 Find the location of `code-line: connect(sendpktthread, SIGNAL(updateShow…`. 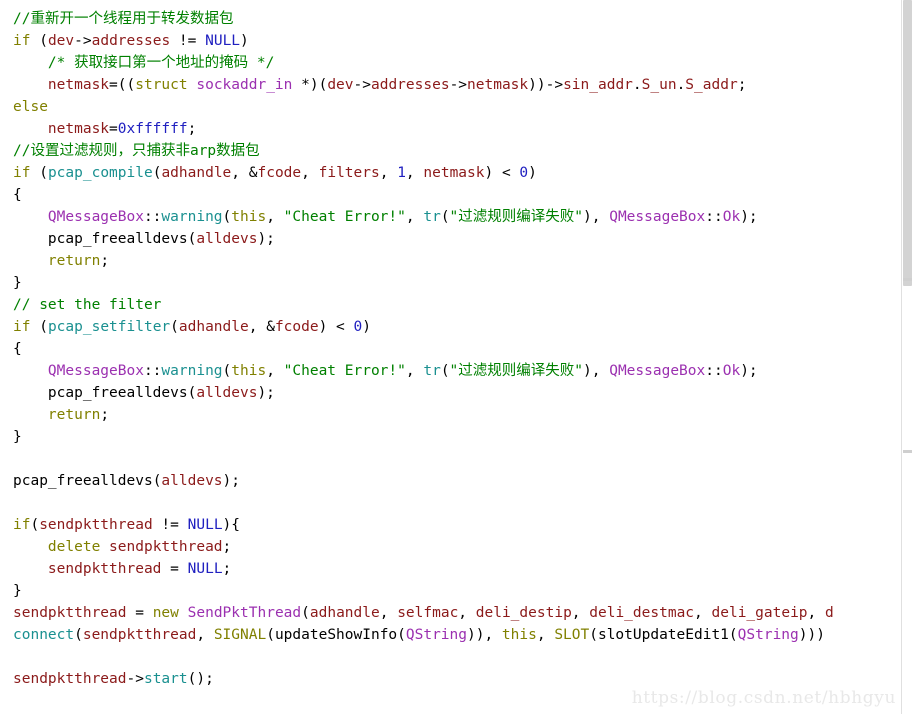

code-line: connect(sendpktthread, SIGNAL(updateShow… is located at coordinates (456, 635).